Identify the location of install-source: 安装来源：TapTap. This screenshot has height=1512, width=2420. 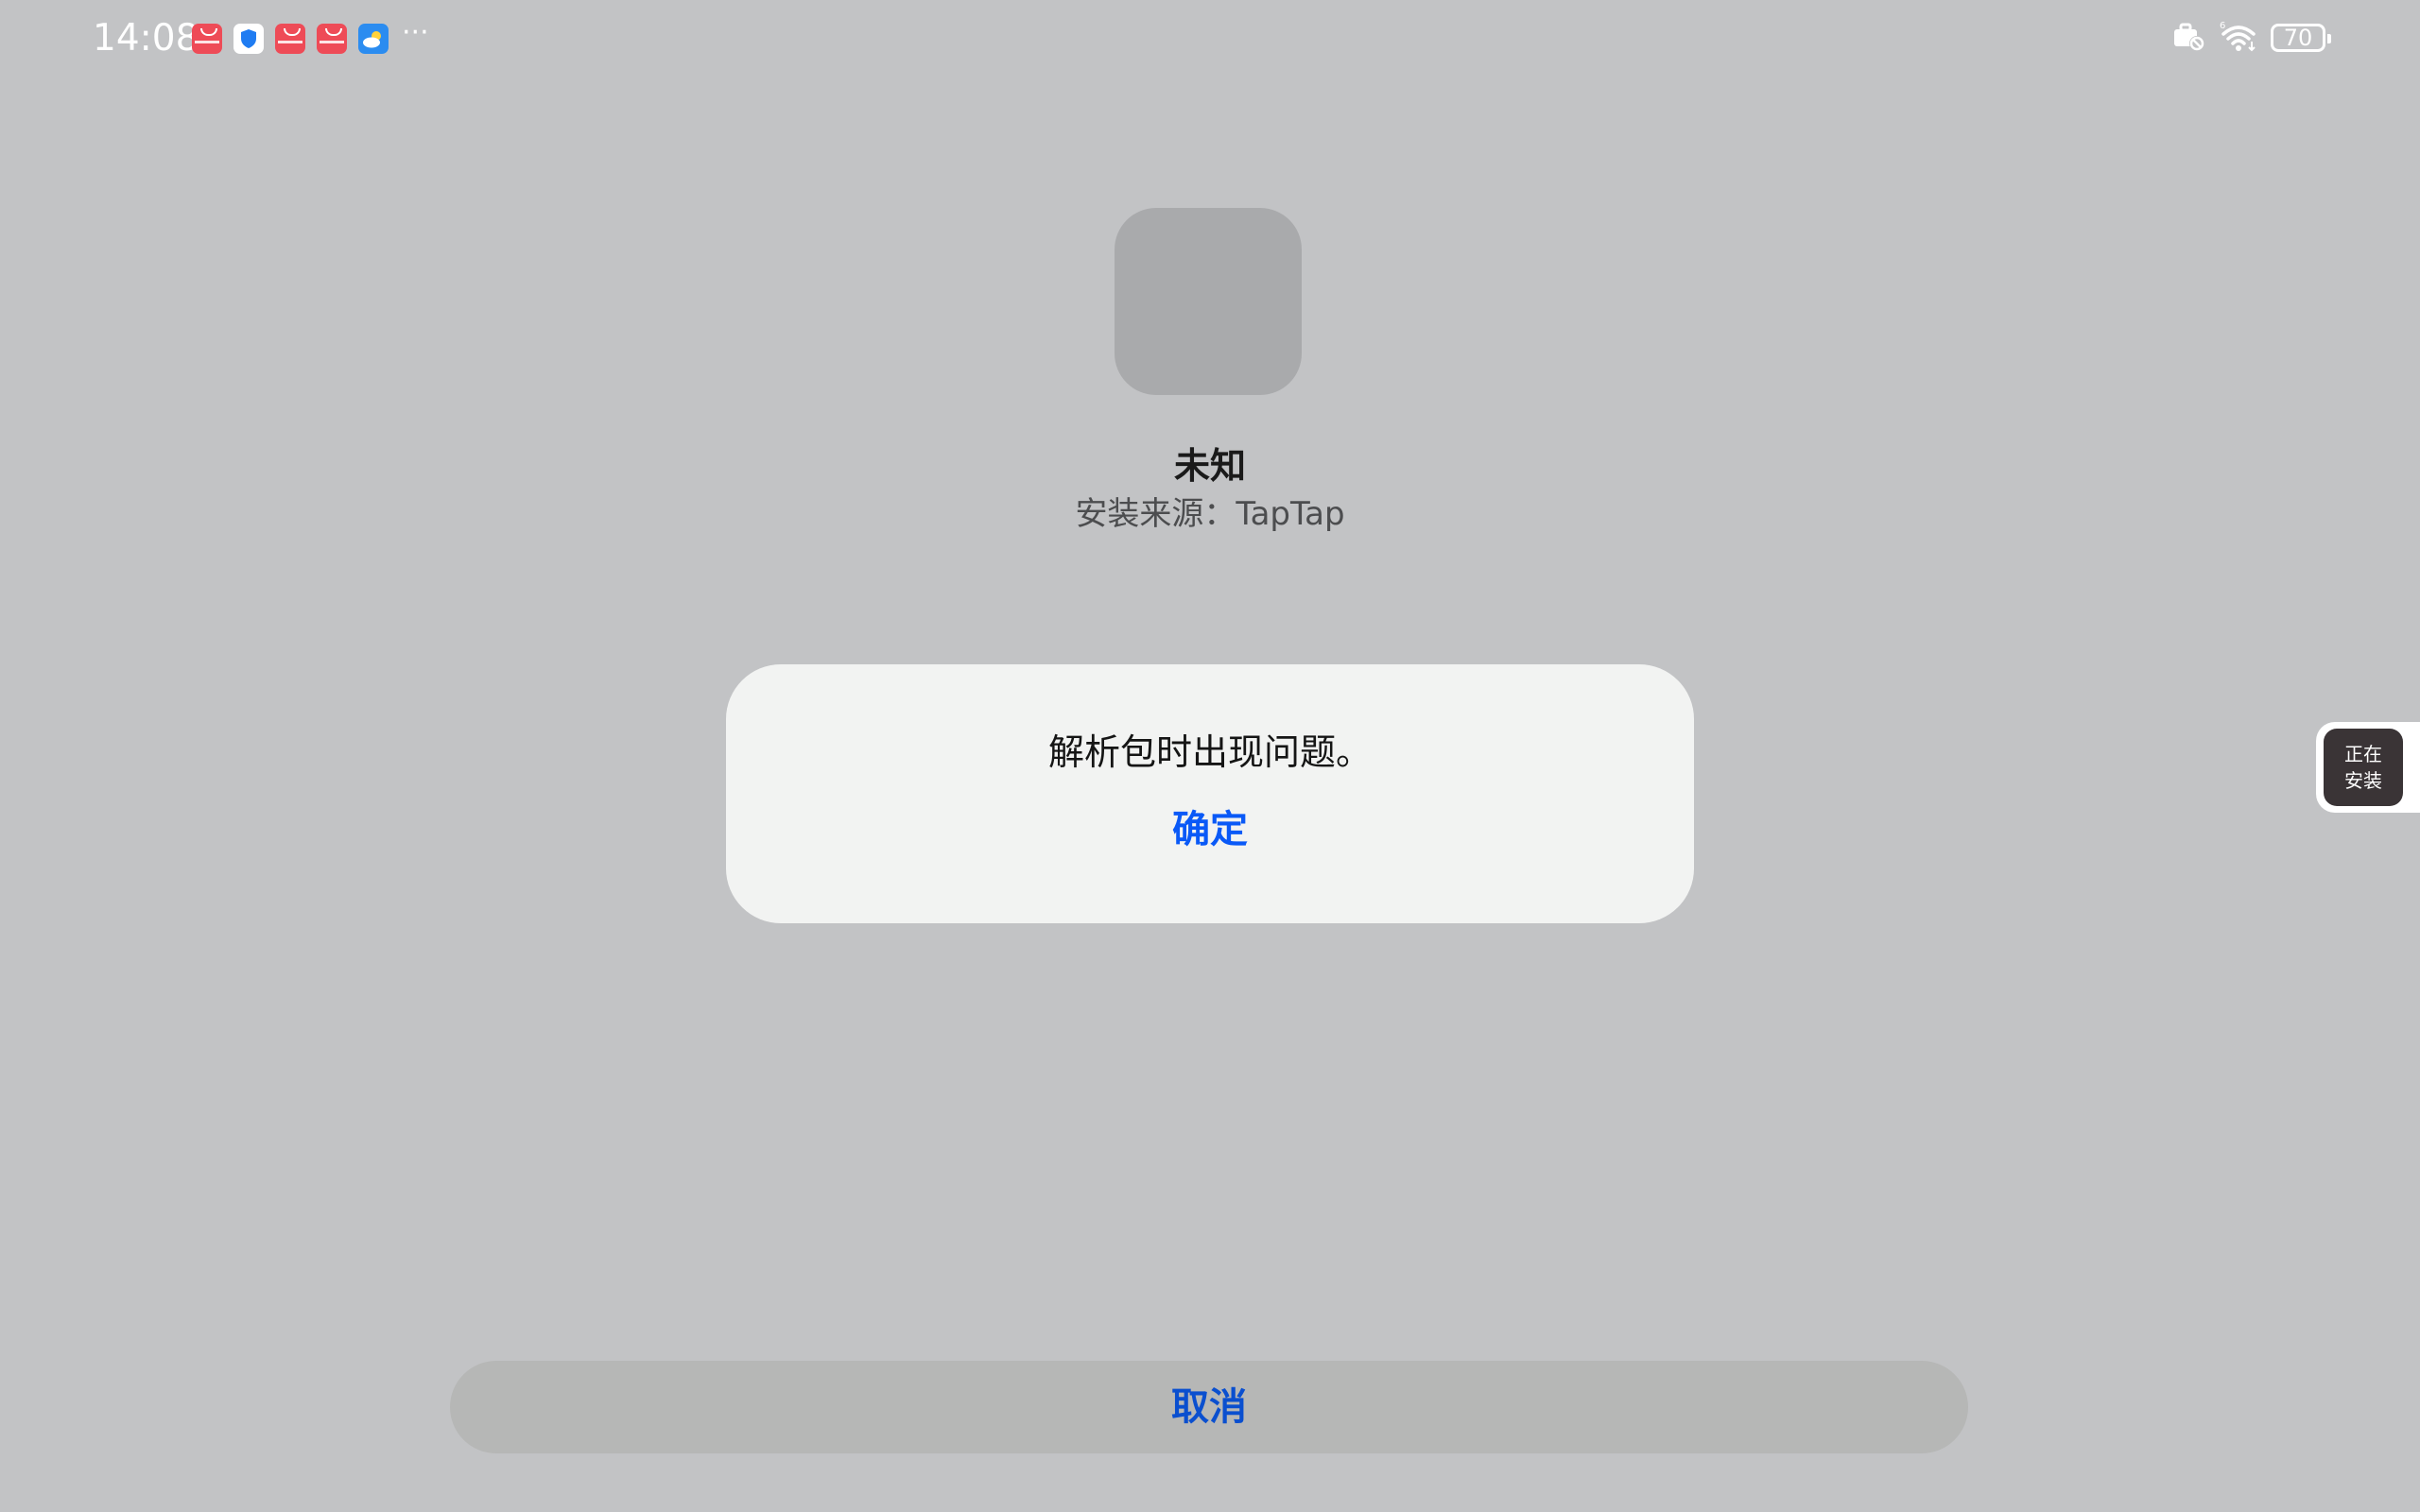
(1210, 514).